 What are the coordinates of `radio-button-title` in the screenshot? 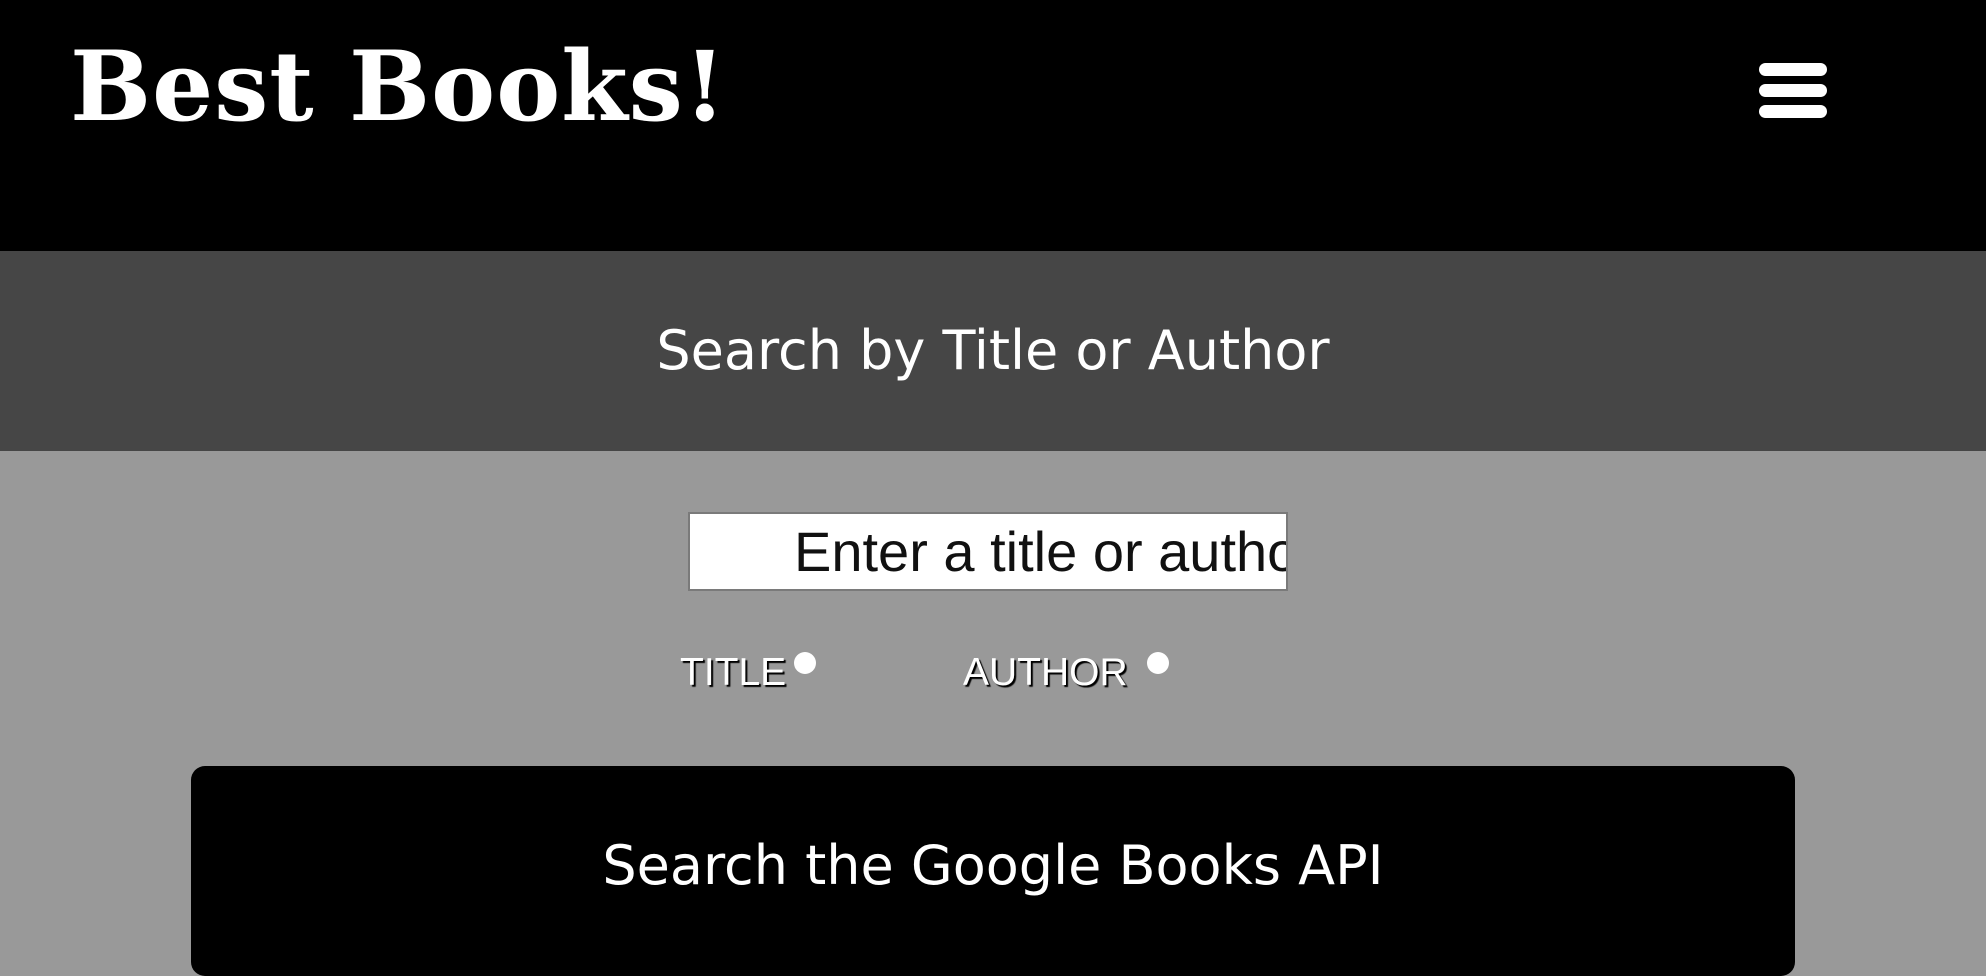 It's located at (805, 663).